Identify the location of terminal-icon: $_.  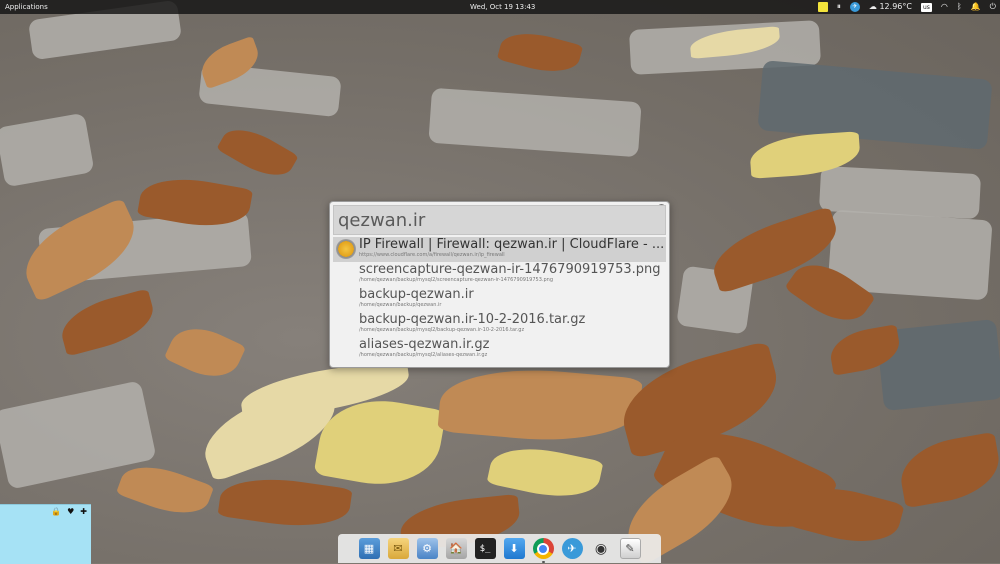
(485, 548).